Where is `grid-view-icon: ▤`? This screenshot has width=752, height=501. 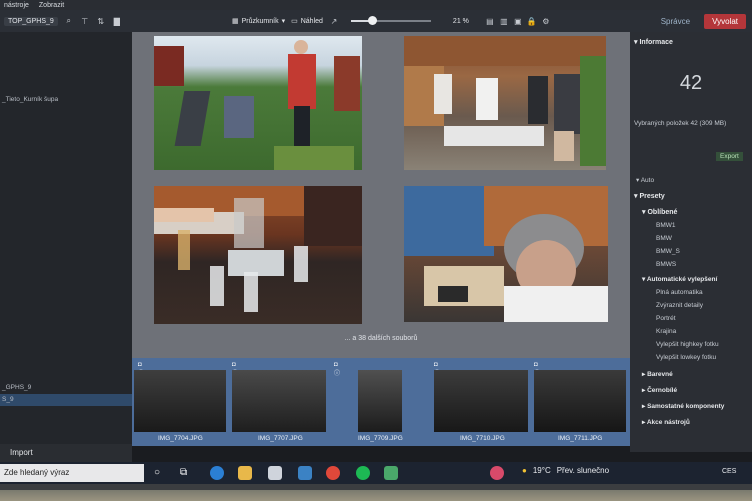 grid-view-icon: ▤ is located at coordinates (490, 21).